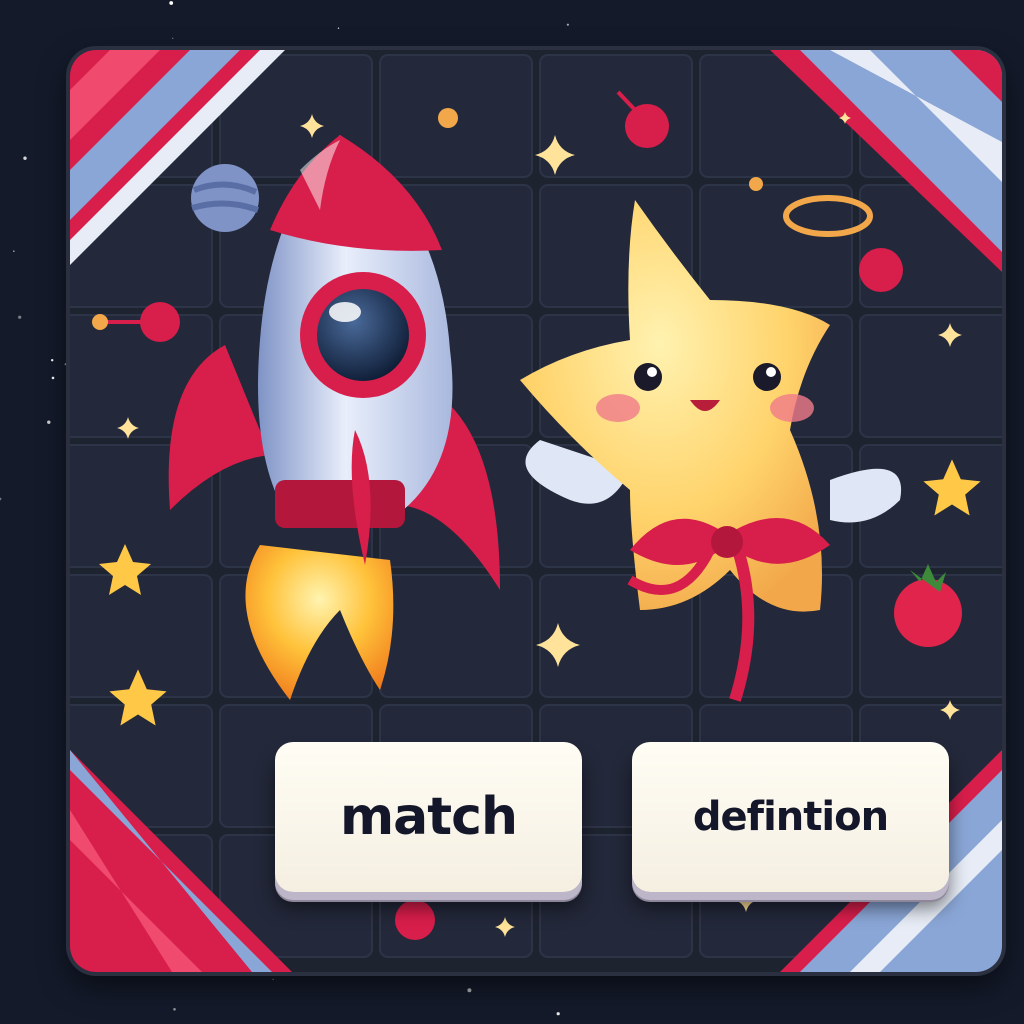  I want to click on planet-icon, so click(225, 198).